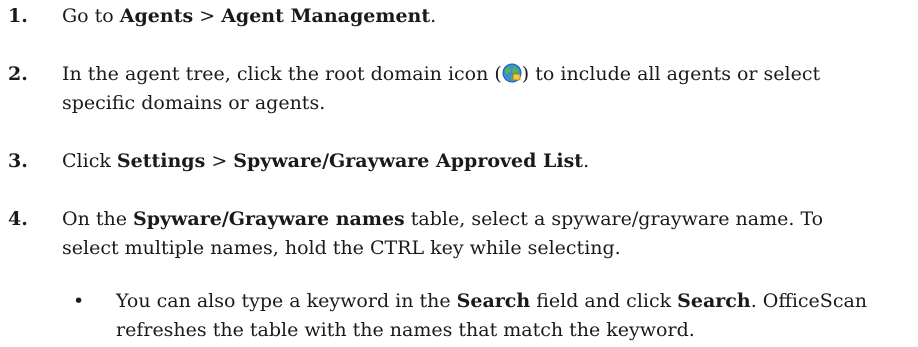 Image resolution: width=918 pixels, height=347 pixels. I want to click on search-field-ref: Search, so click(493, 301).